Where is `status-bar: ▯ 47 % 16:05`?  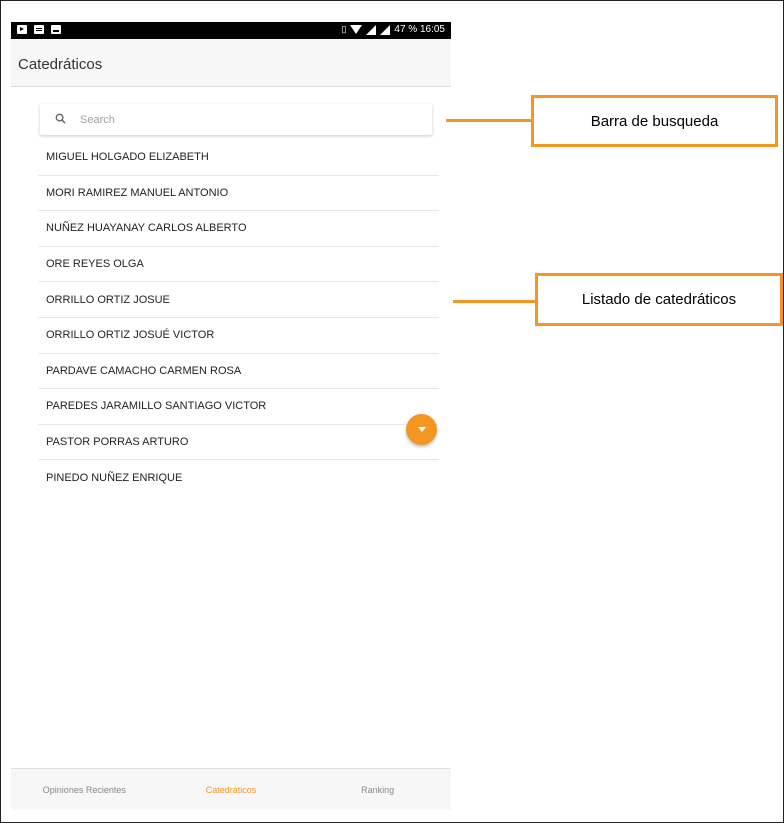
status-bar: ▯ 47 % 16:05 is located at coordinates (231, 30).